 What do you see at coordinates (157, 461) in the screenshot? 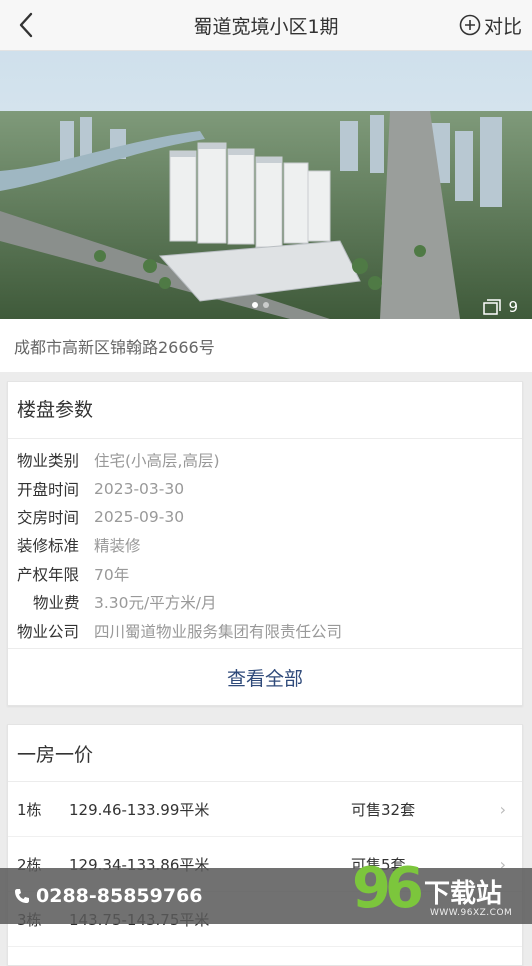
I see `param-value: 住宅(小高层,高层)` at bounding box center [157, 461].